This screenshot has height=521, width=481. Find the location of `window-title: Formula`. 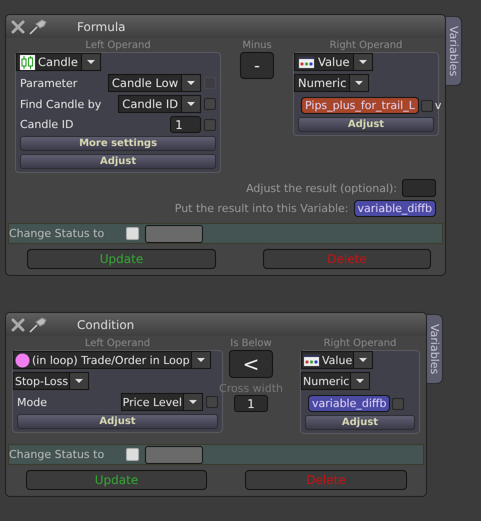

window-title: Formula is located at coordinates (101, 27).